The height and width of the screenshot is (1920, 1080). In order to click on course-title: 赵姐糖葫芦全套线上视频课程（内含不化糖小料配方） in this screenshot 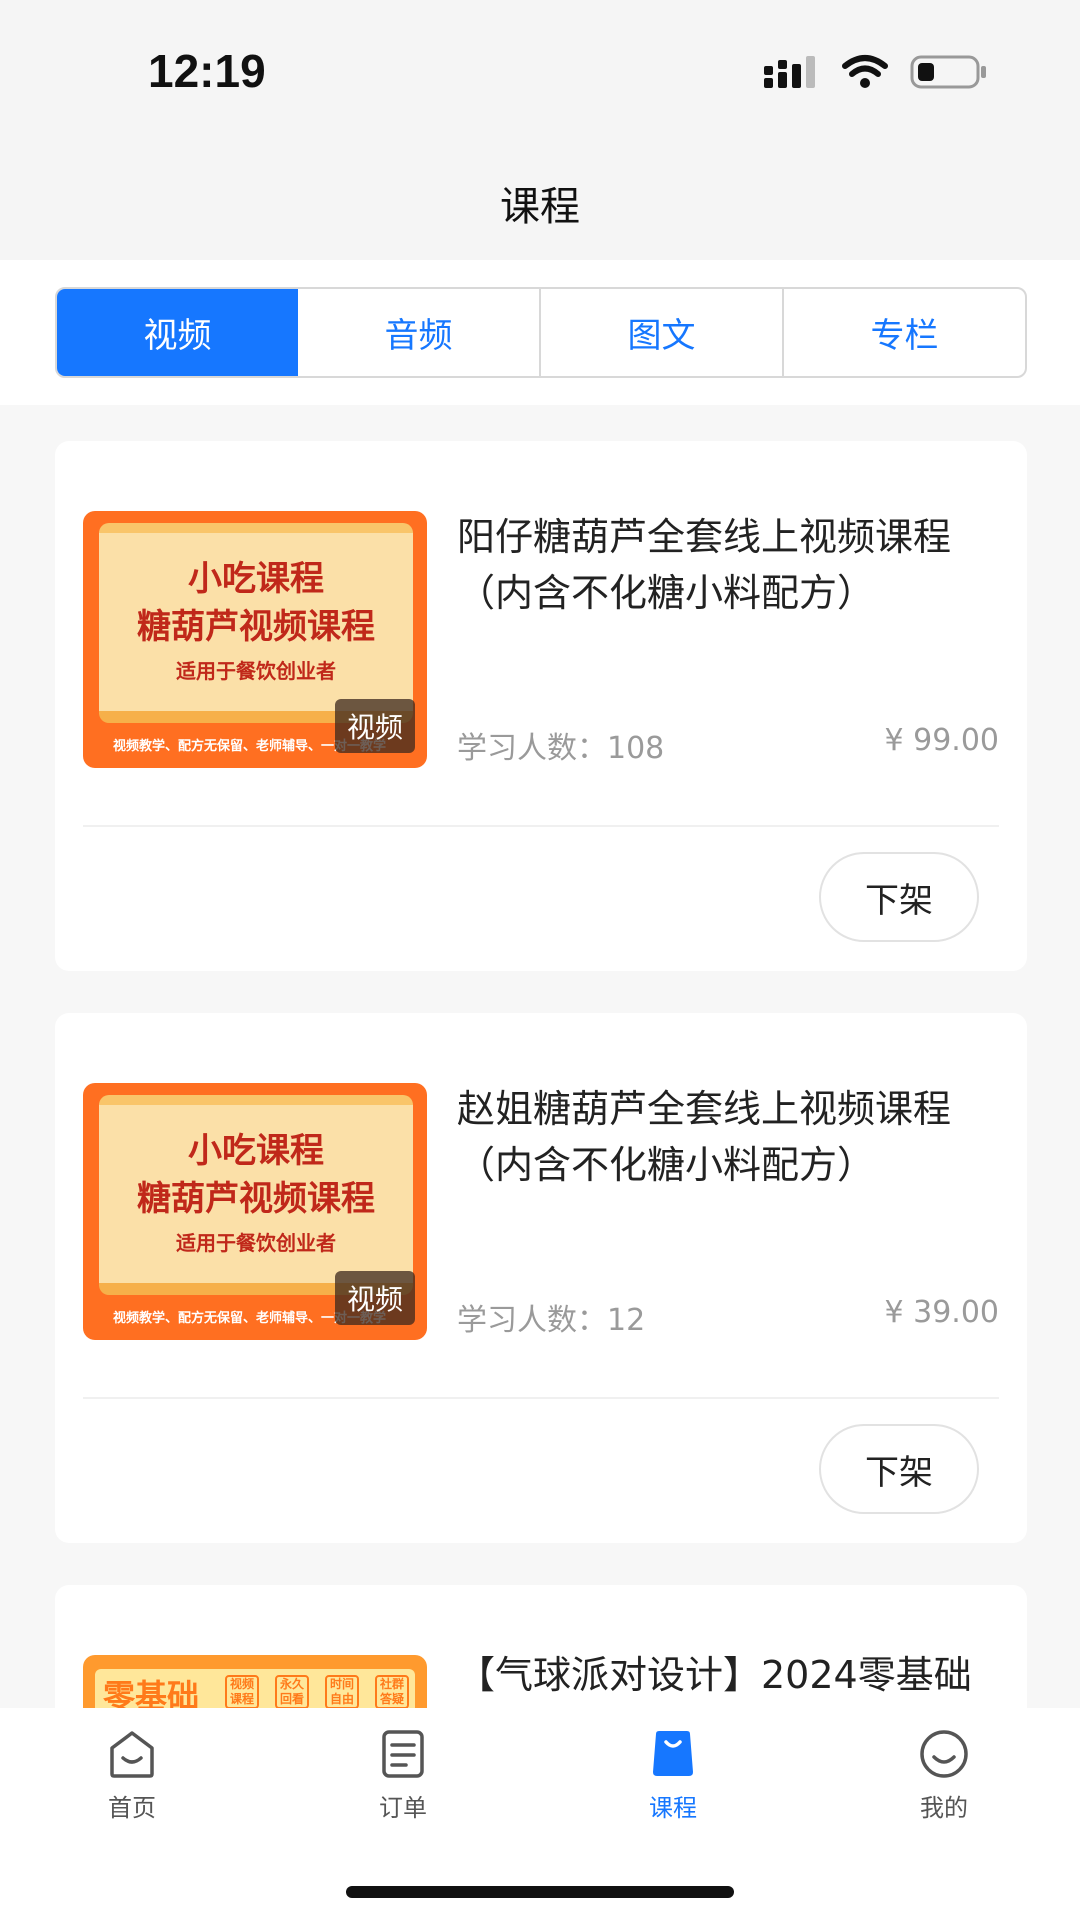, I will do `click(727, 1137)`.